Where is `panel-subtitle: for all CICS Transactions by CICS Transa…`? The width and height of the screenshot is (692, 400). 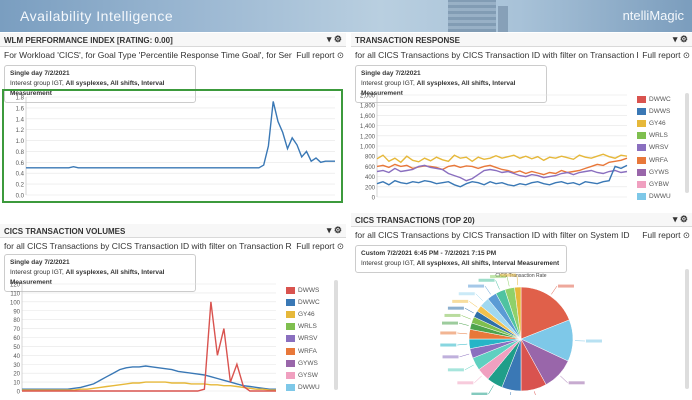
panel-subtitle: for all CICS Transactions by CICS Transa… is located at coordinates (521, 234).